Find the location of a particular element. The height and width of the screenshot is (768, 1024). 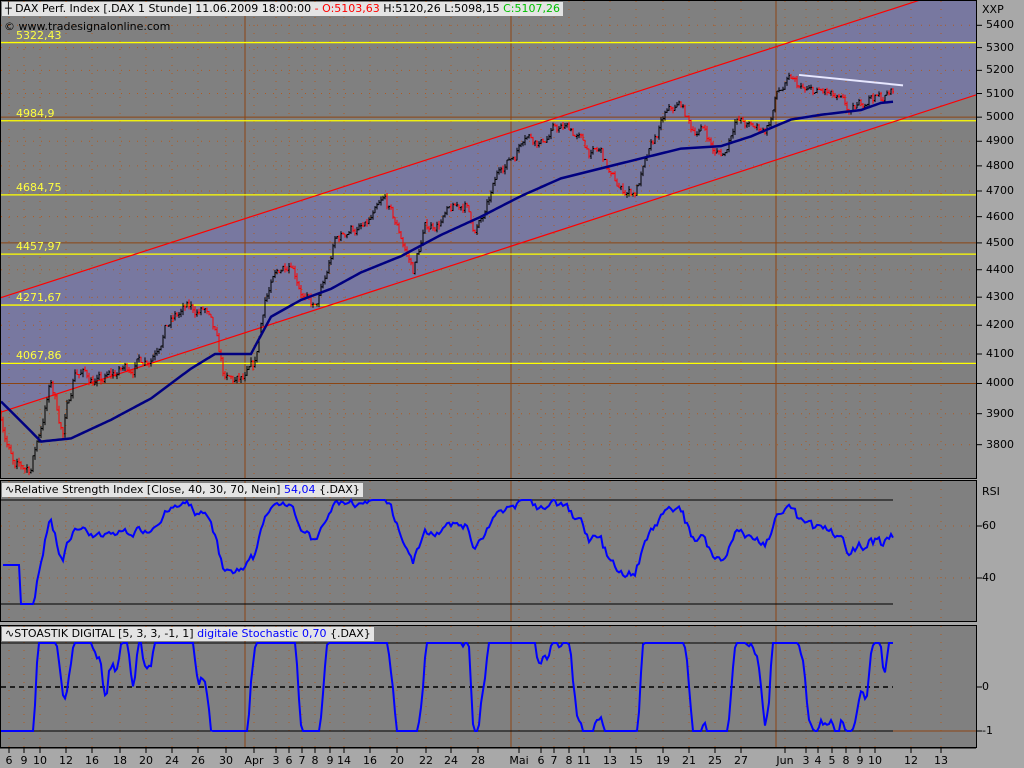

price-axis-title: XXP is located at coordinates (993, 9).